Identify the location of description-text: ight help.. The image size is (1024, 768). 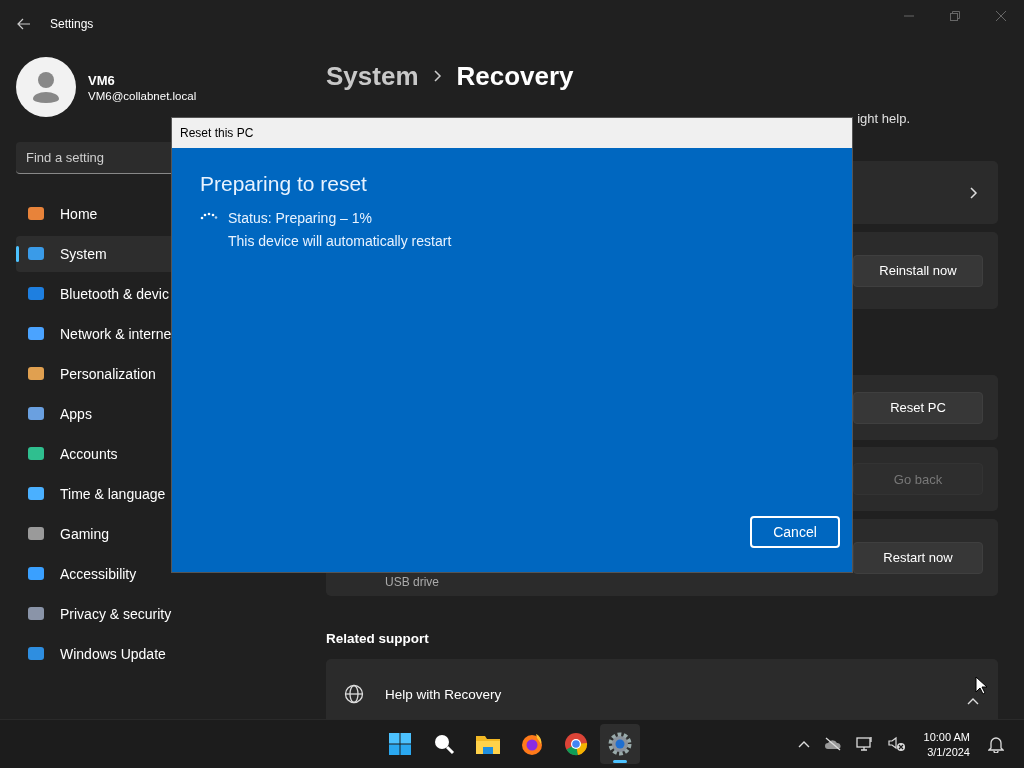
(883, 118).